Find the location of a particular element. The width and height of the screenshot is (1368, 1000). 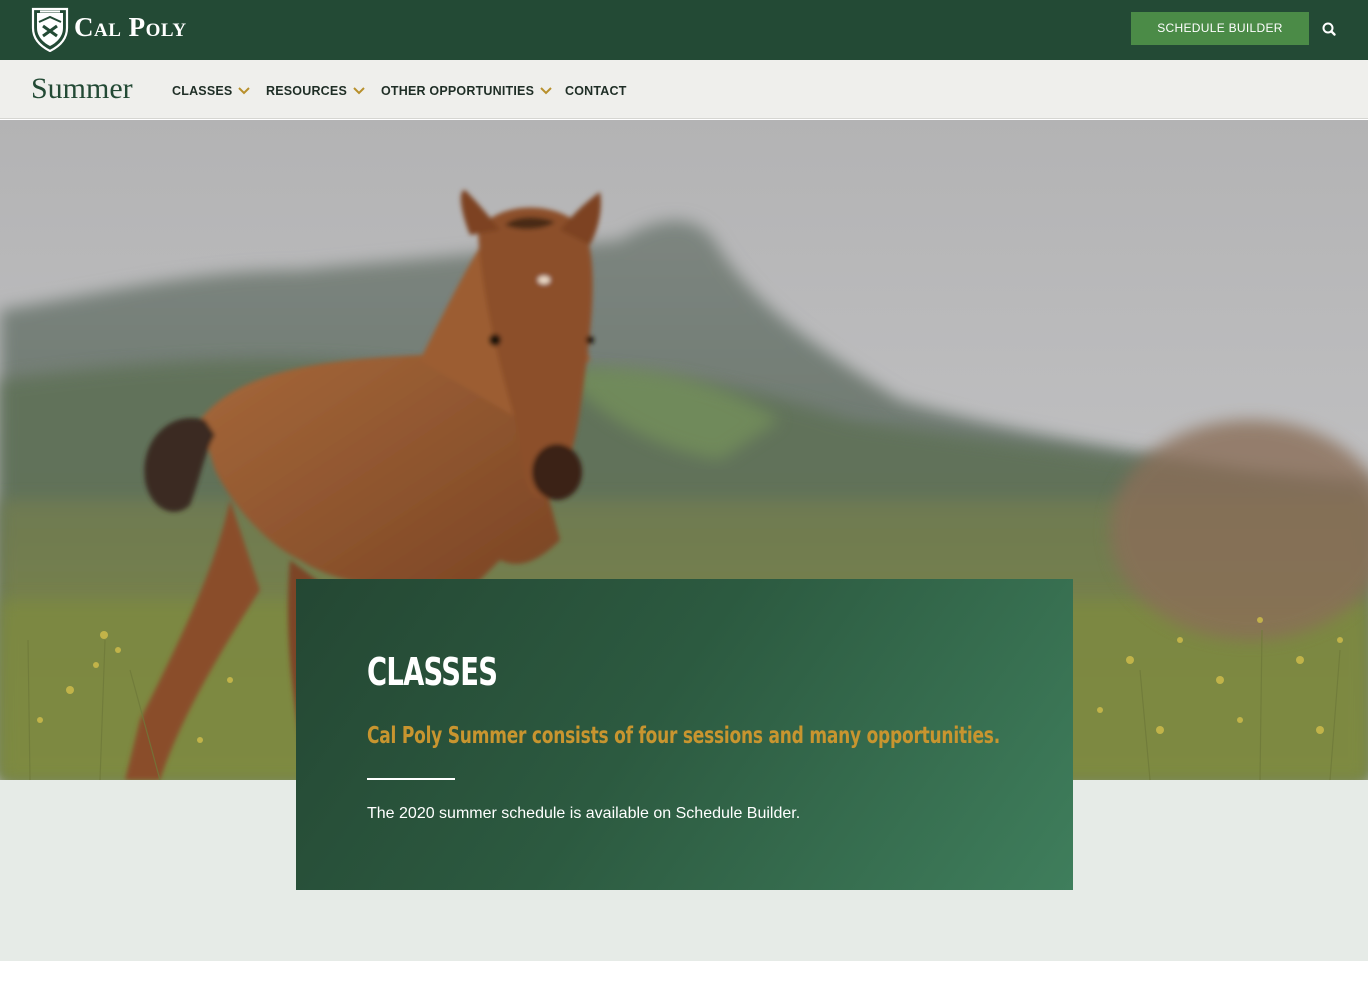

nav-item-label: CONTACT is located at coordinates (596, 91).